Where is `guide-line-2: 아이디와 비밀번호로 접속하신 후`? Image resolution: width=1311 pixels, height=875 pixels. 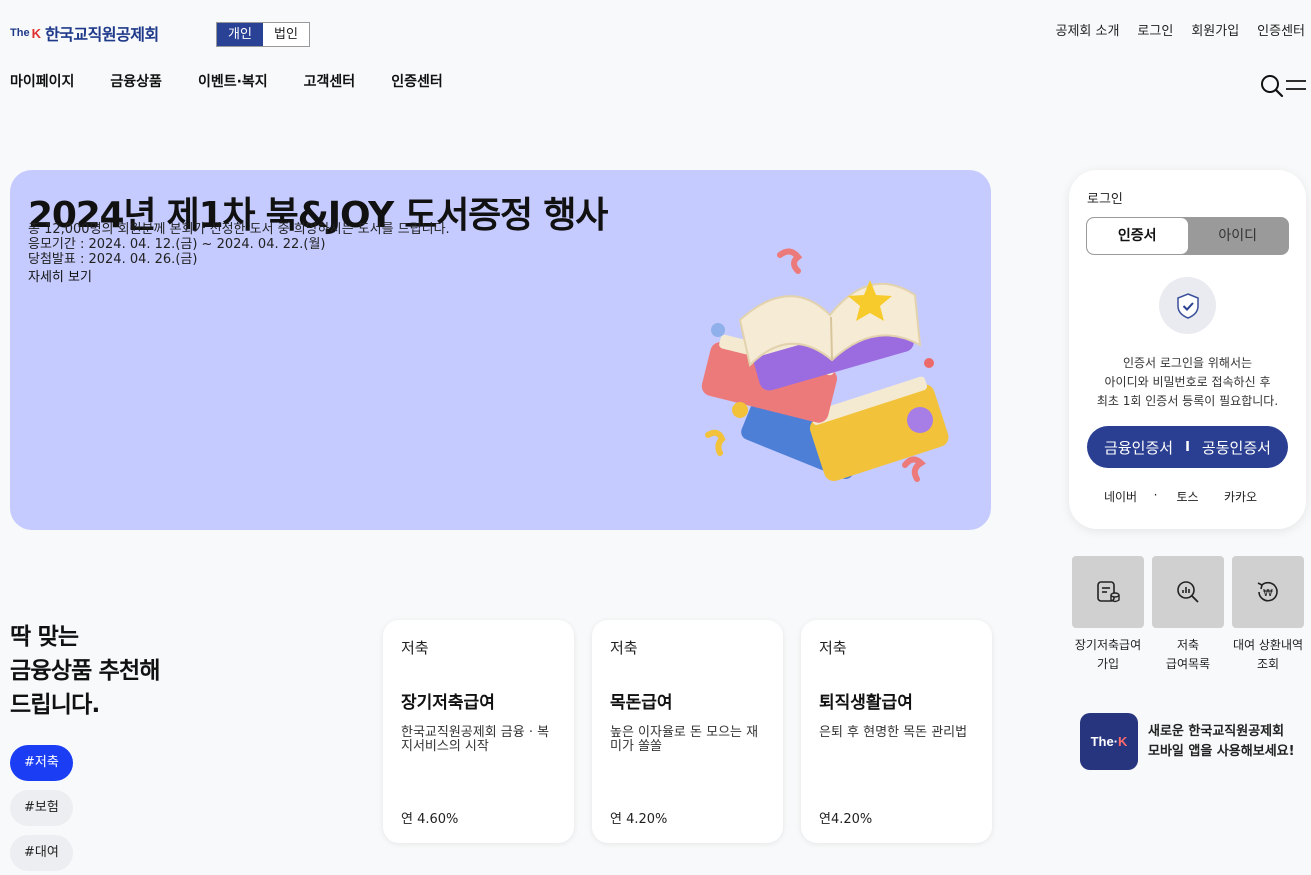 guide-line-2: 아이디와 비밀번호로 접속하신 후 is located at coordinates (1187, 382).